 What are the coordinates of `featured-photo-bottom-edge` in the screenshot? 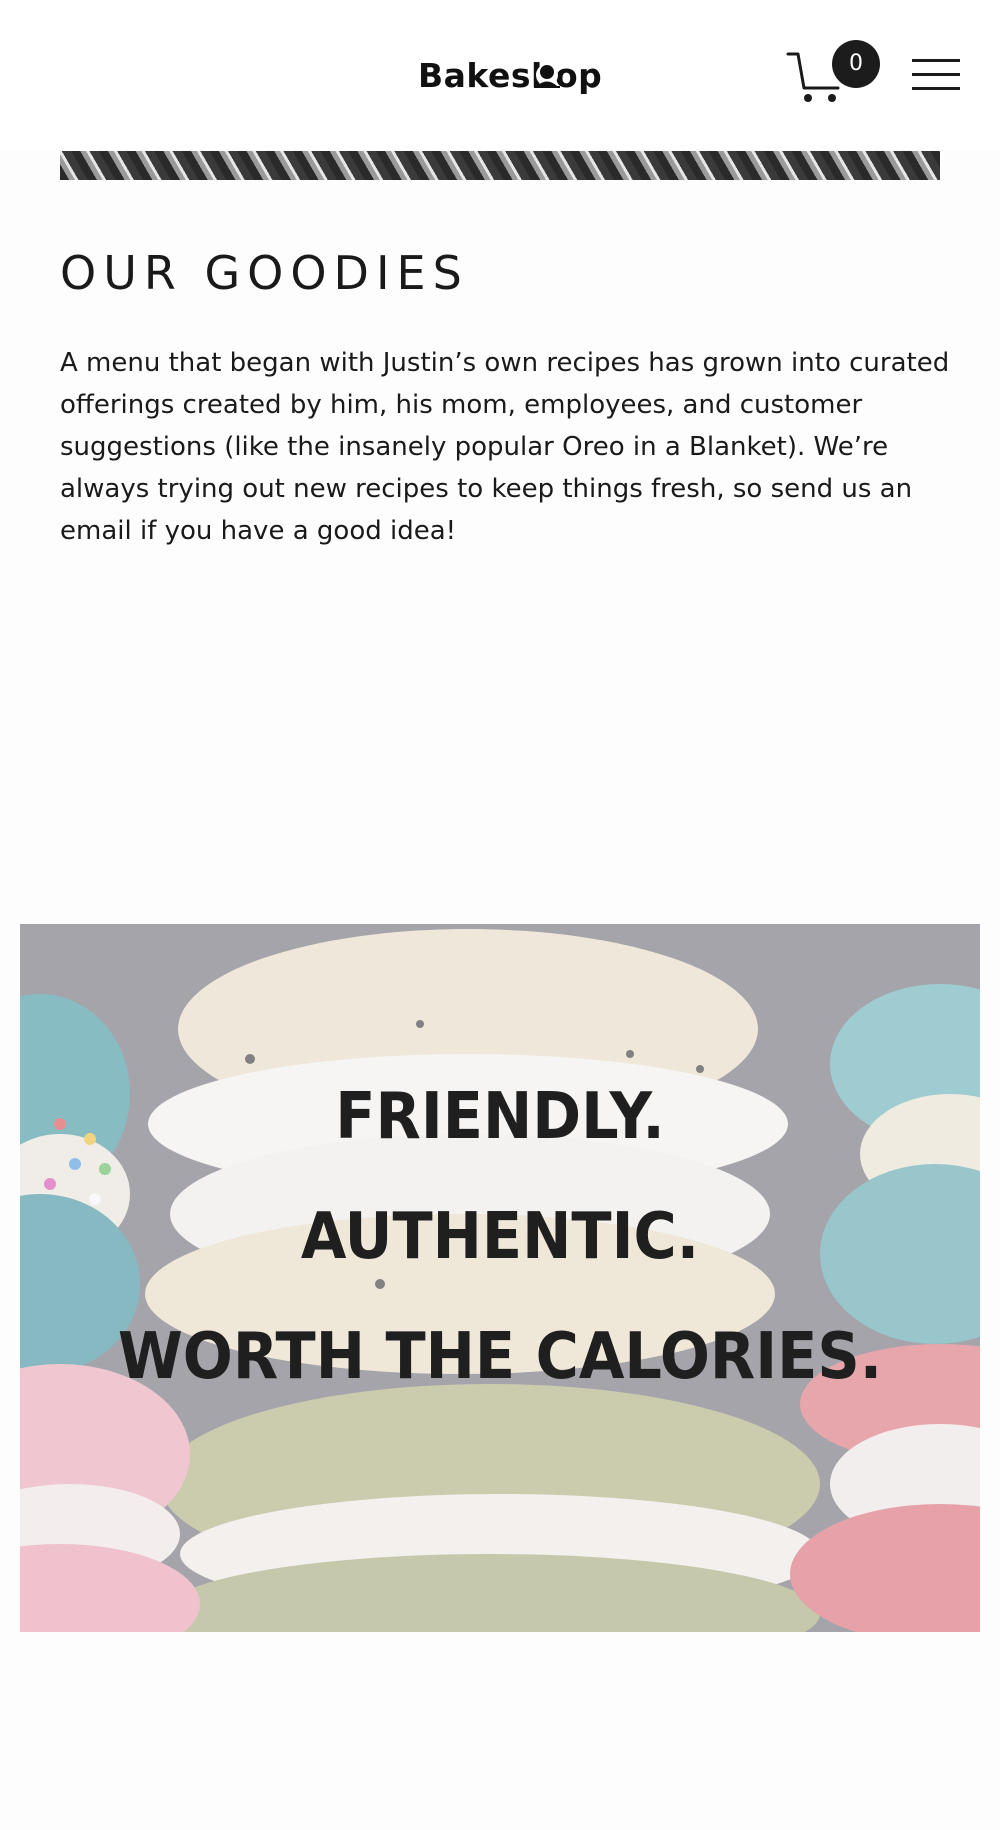 It's located at (500, 165).